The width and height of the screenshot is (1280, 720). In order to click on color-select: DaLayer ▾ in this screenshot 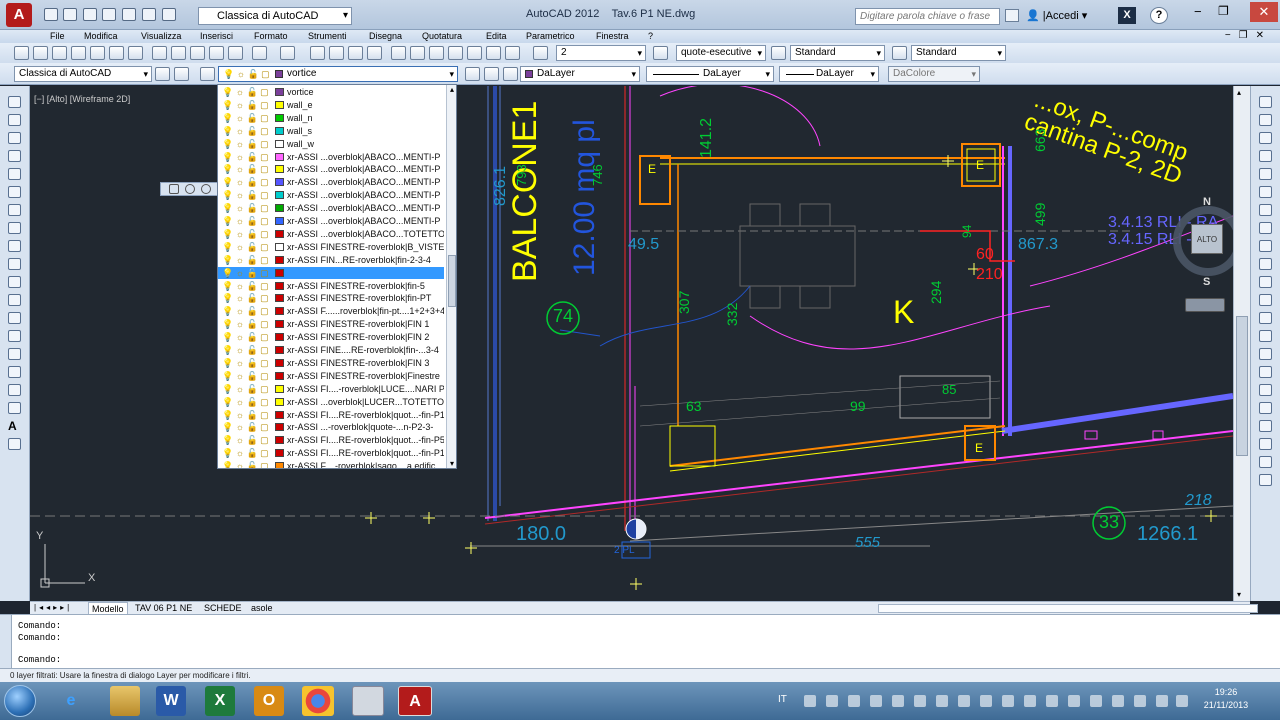, I will do `click(580, 74)`.